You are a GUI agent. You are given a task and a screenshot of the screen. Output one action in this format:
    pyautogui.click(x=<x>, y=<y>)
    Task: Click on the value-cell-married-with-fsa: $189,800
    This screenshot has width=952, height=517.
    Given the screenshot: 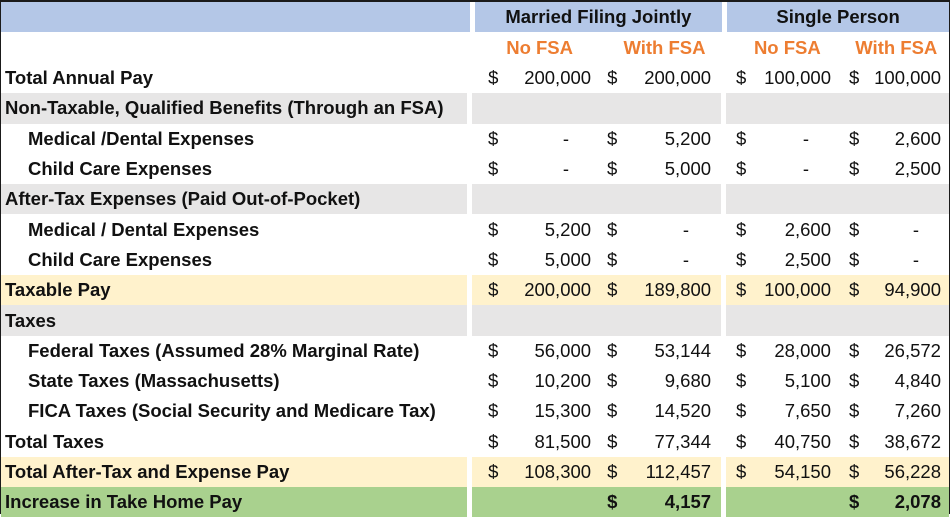 What is the action you would take?
    pyautogui.click(x=658, y=290)
    